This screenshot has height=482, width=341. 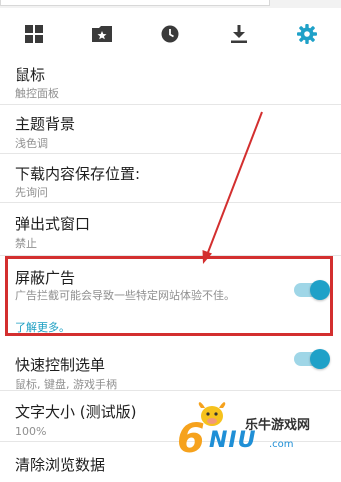 I want to click on download-icon, so click(x=238, y=34).